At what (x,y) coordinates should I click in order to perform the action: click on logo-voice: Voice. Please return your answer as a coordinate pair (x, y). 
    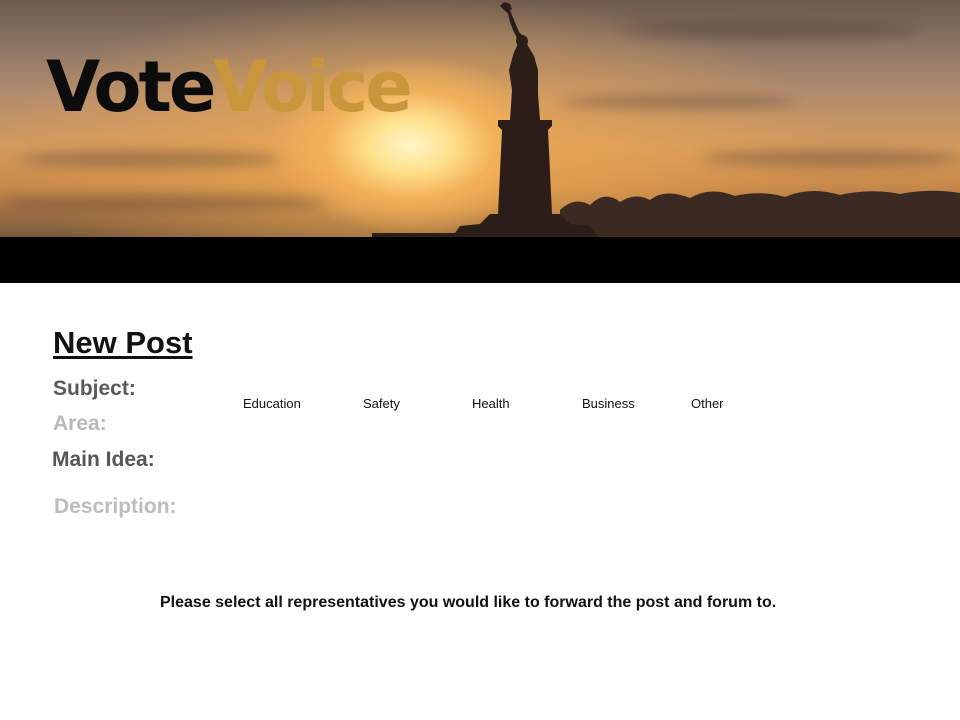
    Looking at the image, I should click on (312, 87).